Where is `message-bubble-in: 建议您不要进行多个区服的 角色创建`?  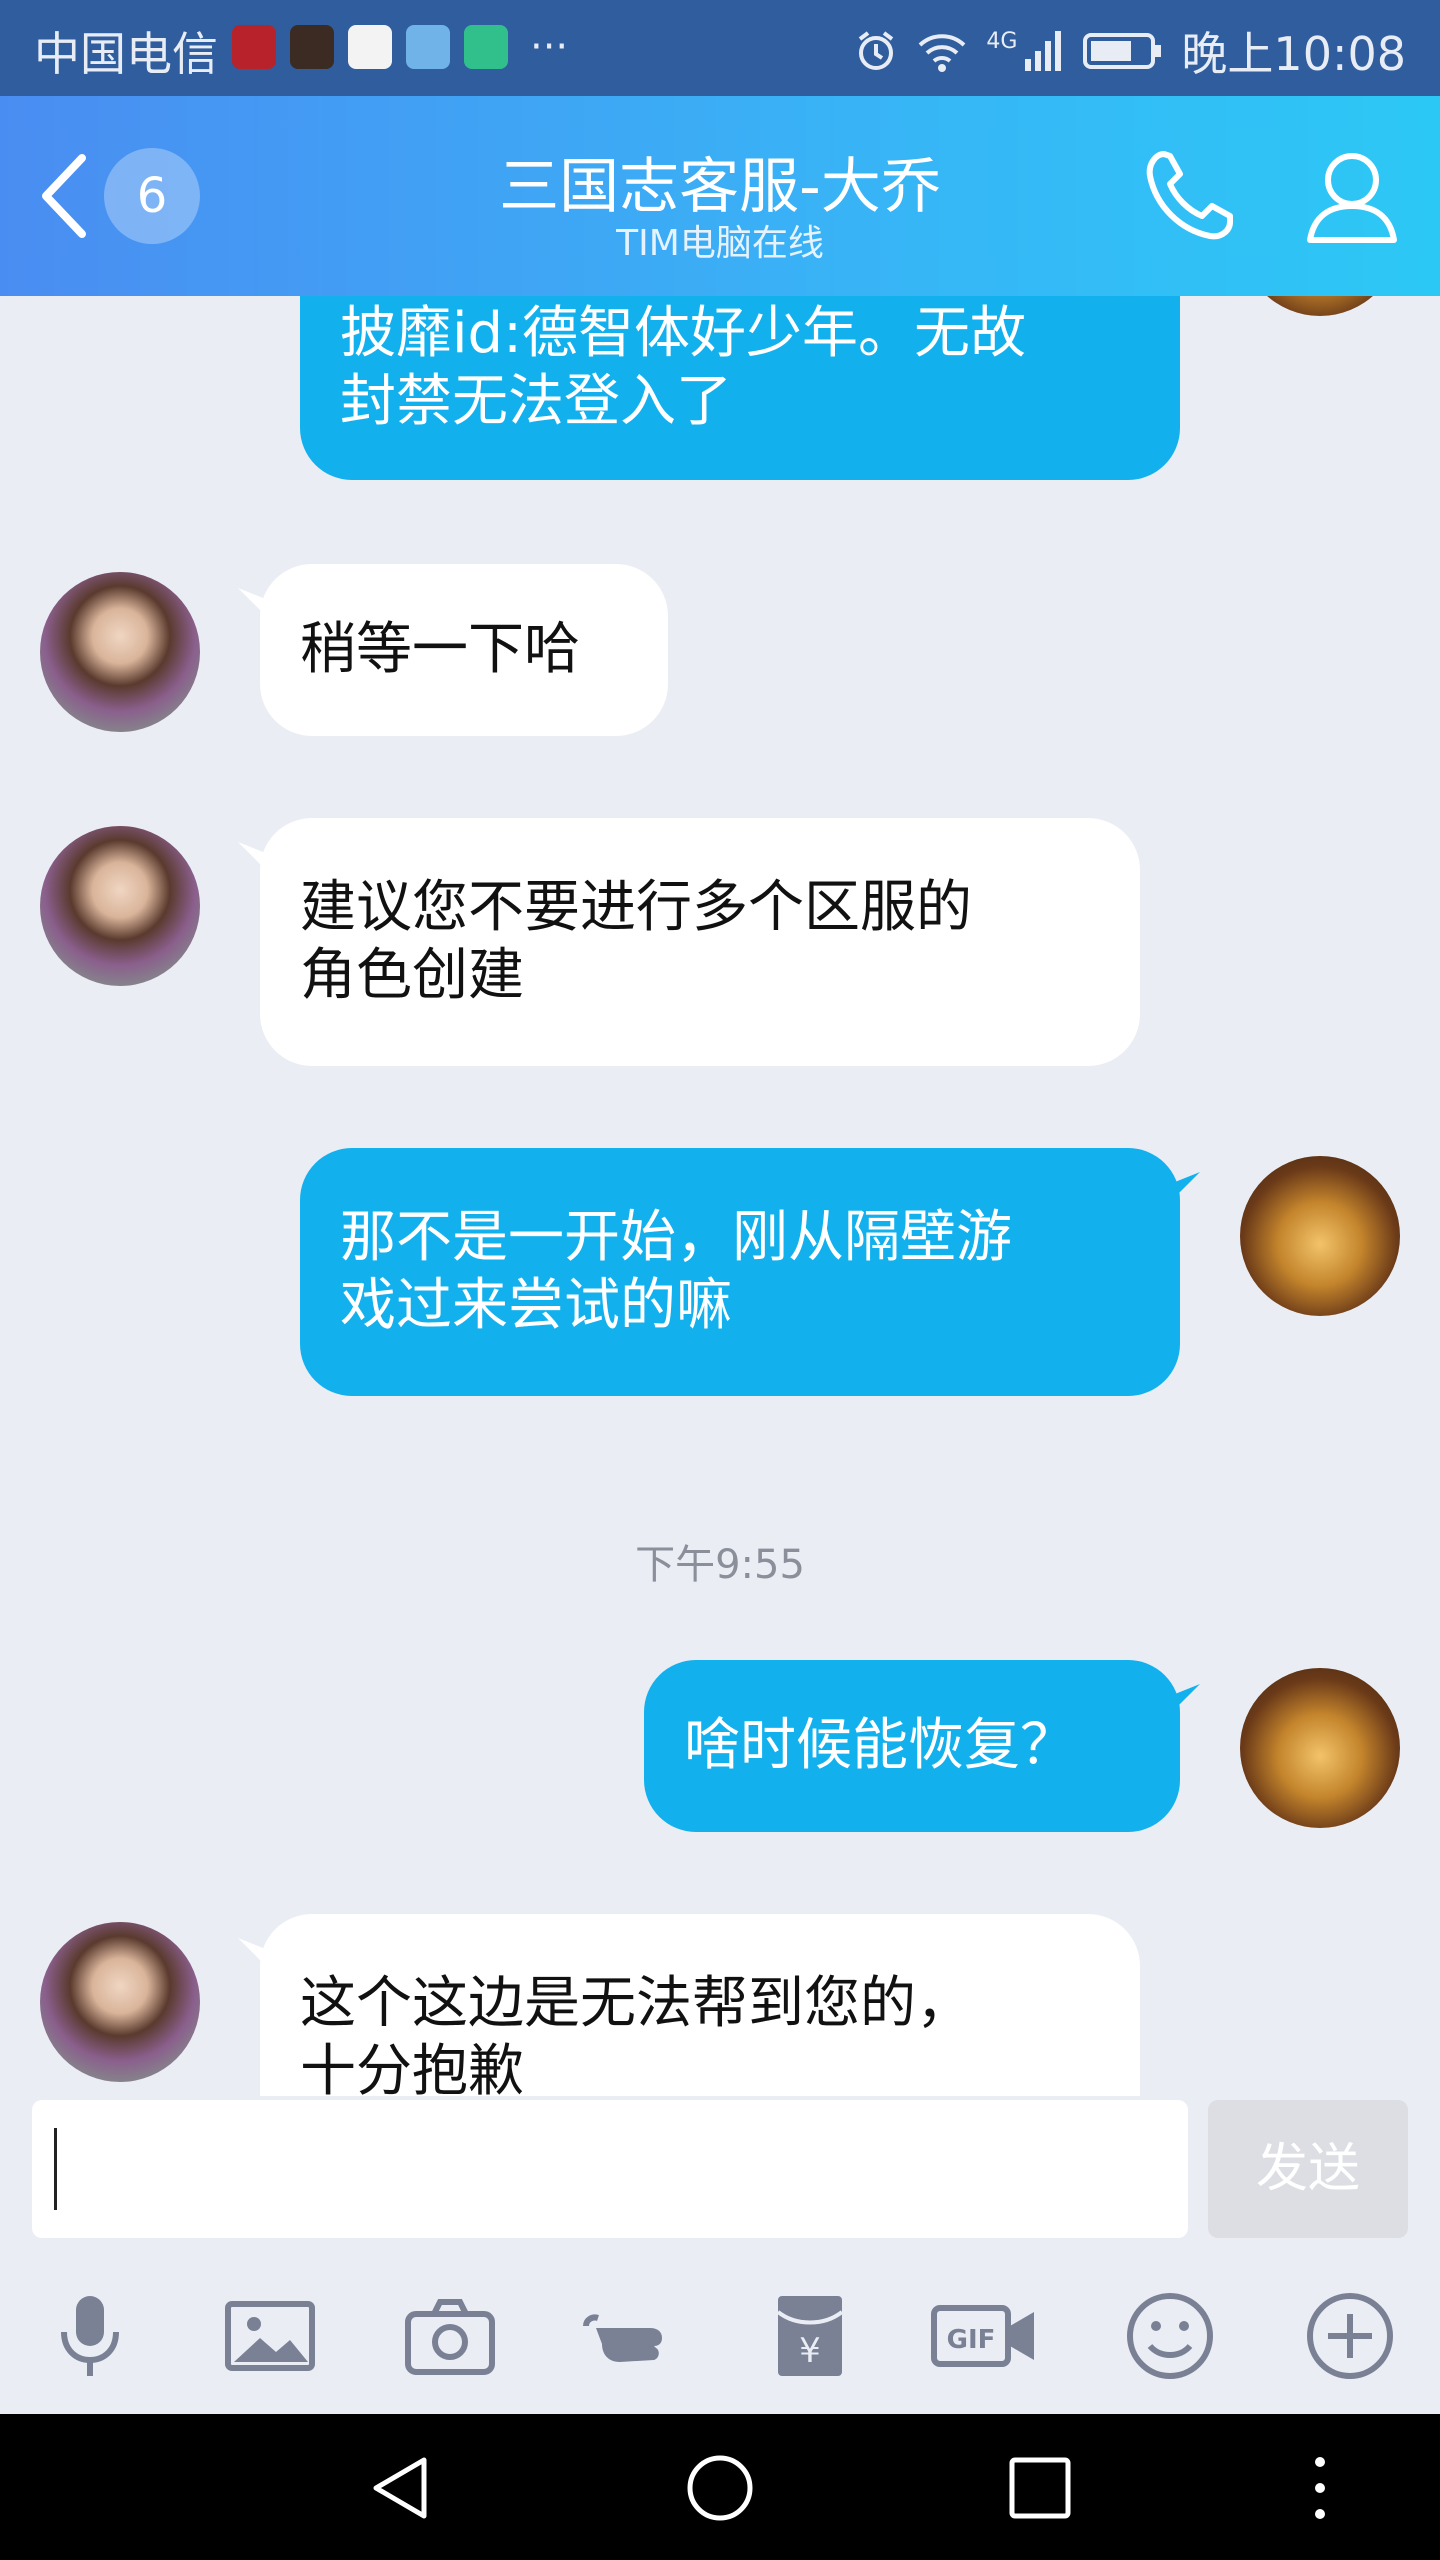
message-bubble-in: 建议您不要进行多个区服的 角色创建 is located at coordinates (700, 942).